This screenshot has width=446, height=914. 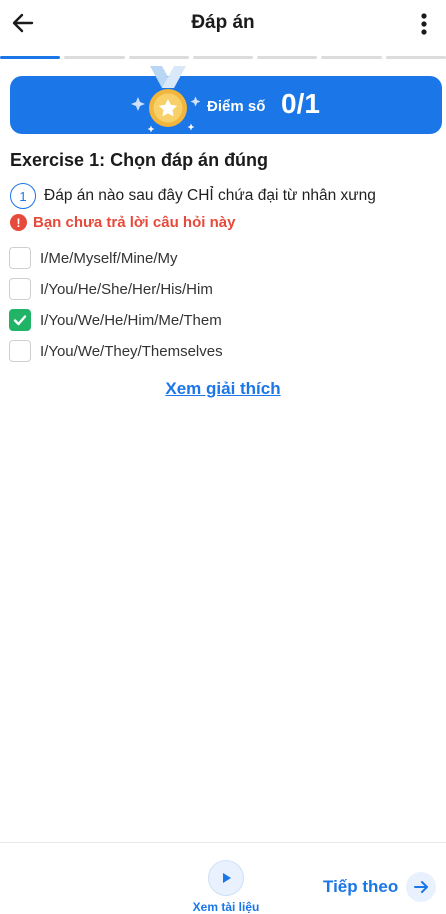 I want to click on alert-icon: !, so click(x=18, y=222).